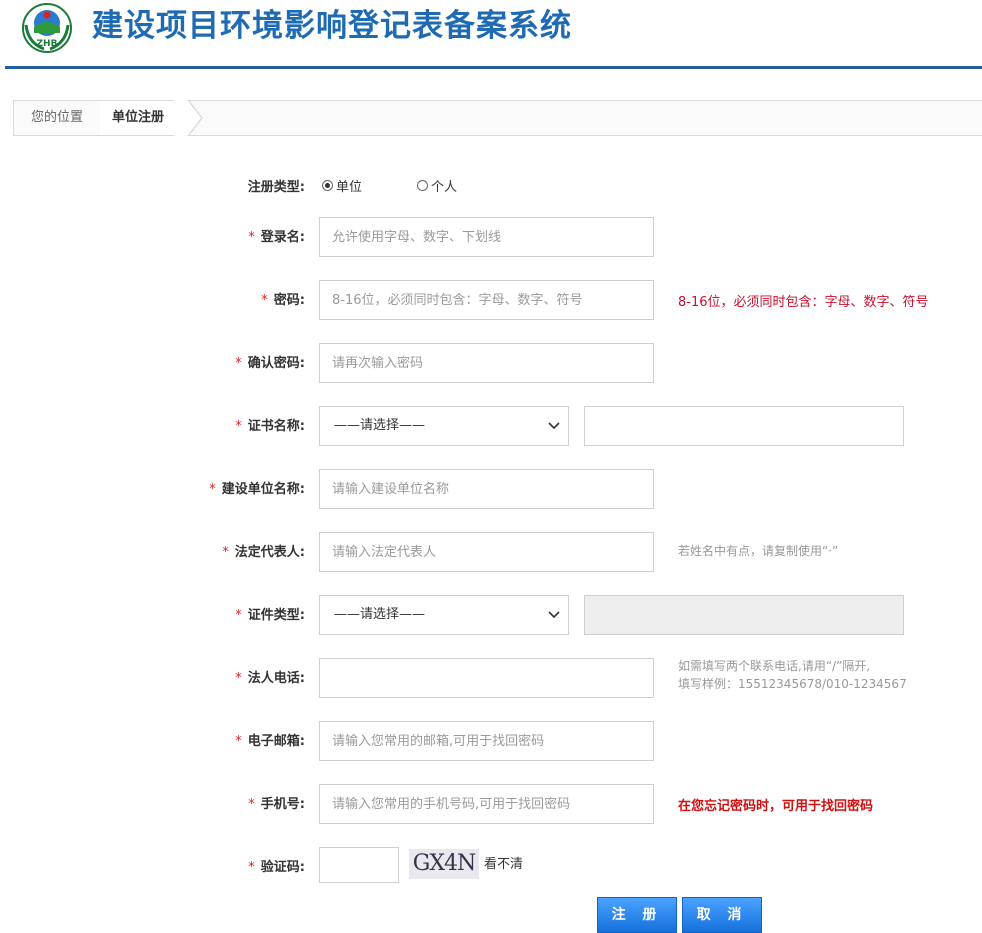 This screenshot has height=933, width=982. Describe the element at coordinates (493, 67) in the screenshot. I see `header-divider` at that location.